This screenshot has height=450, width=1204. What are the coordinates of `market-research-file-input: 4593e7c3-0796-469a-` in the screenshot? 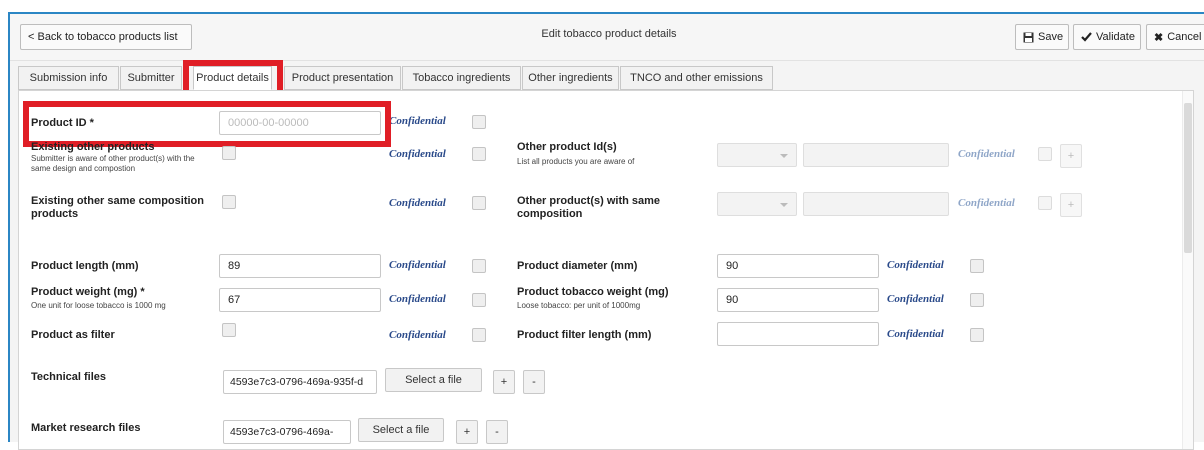 It's located at (287, 432).